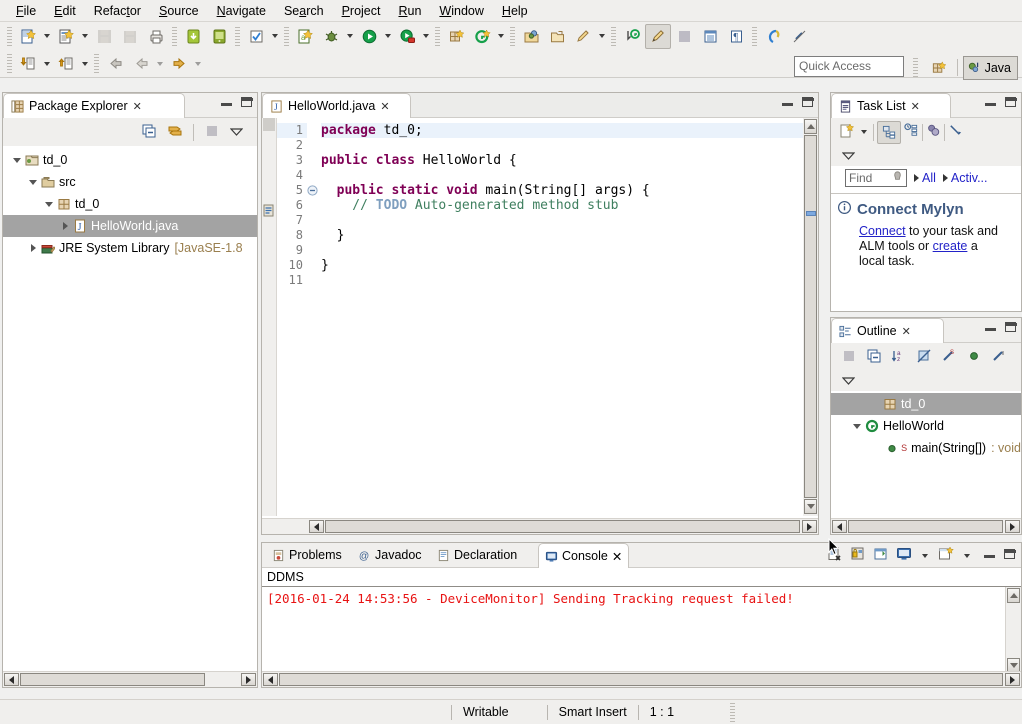  Describe the element at coordinates (531, 36) in the screenshot. I see `open-type-icon` at that location.